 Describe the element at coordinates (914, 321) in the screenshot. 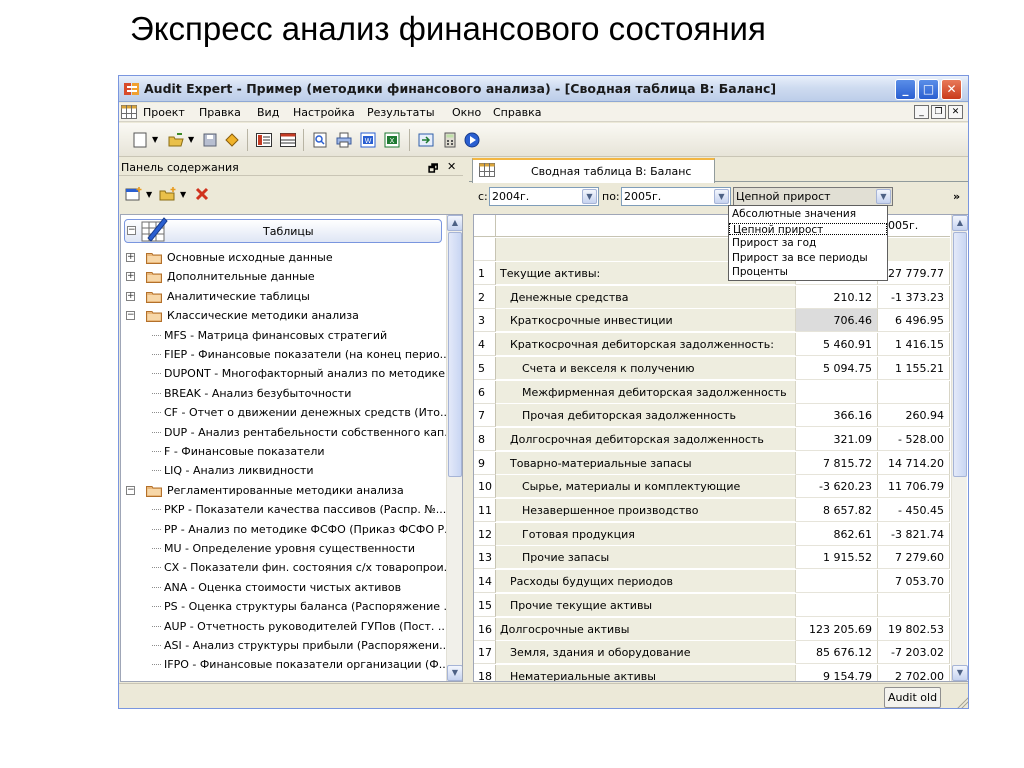

I see `cell-value-2005: 6 496.95` at that location.